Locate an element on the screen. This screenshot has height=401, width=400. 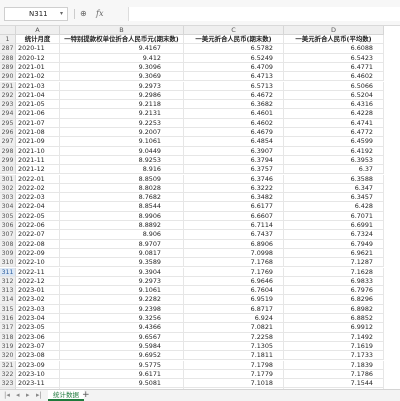
cell-month: 2021-12 is located at coordinates (38, 170).